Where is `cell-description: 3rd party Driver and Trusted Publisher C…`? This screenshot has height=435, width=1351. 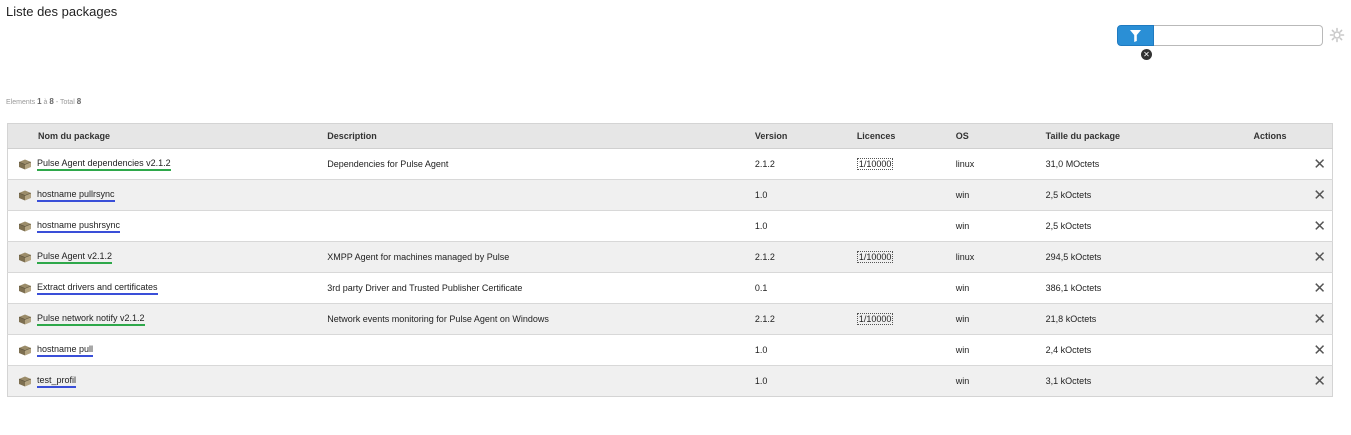
cell-description: 3rd party Driver and Trusted Publisher C… is located at coordinates (541, 288).